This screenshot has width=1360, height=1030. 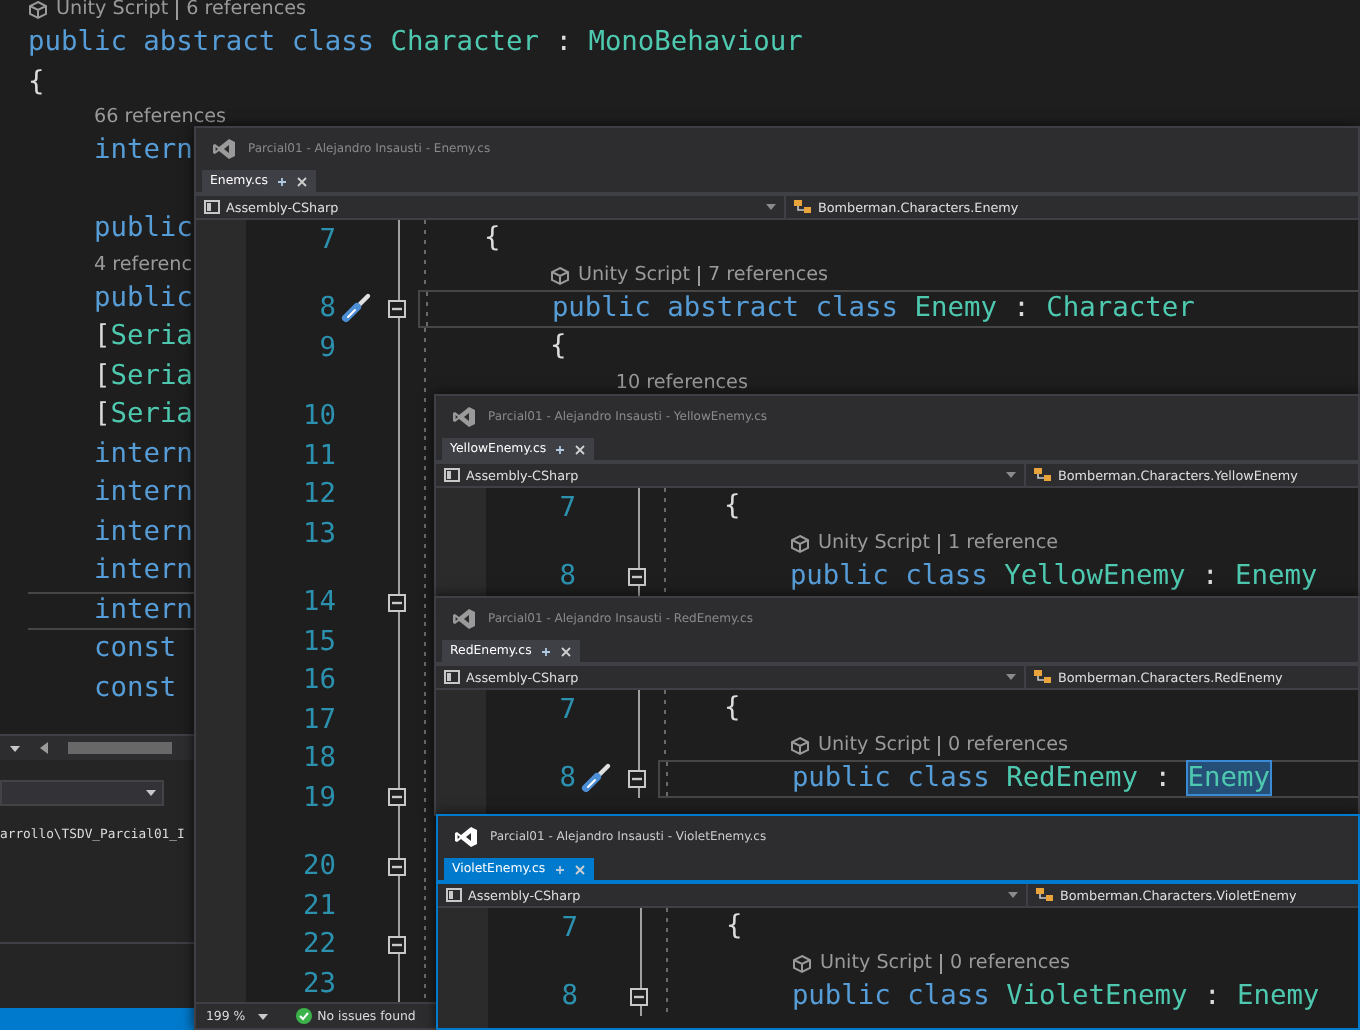 What do you see at coordinates (1053, 576) in the screenshot?
I see `code-line: public class YellowEnemy : Enemy` at bounding box center [1053, 576].